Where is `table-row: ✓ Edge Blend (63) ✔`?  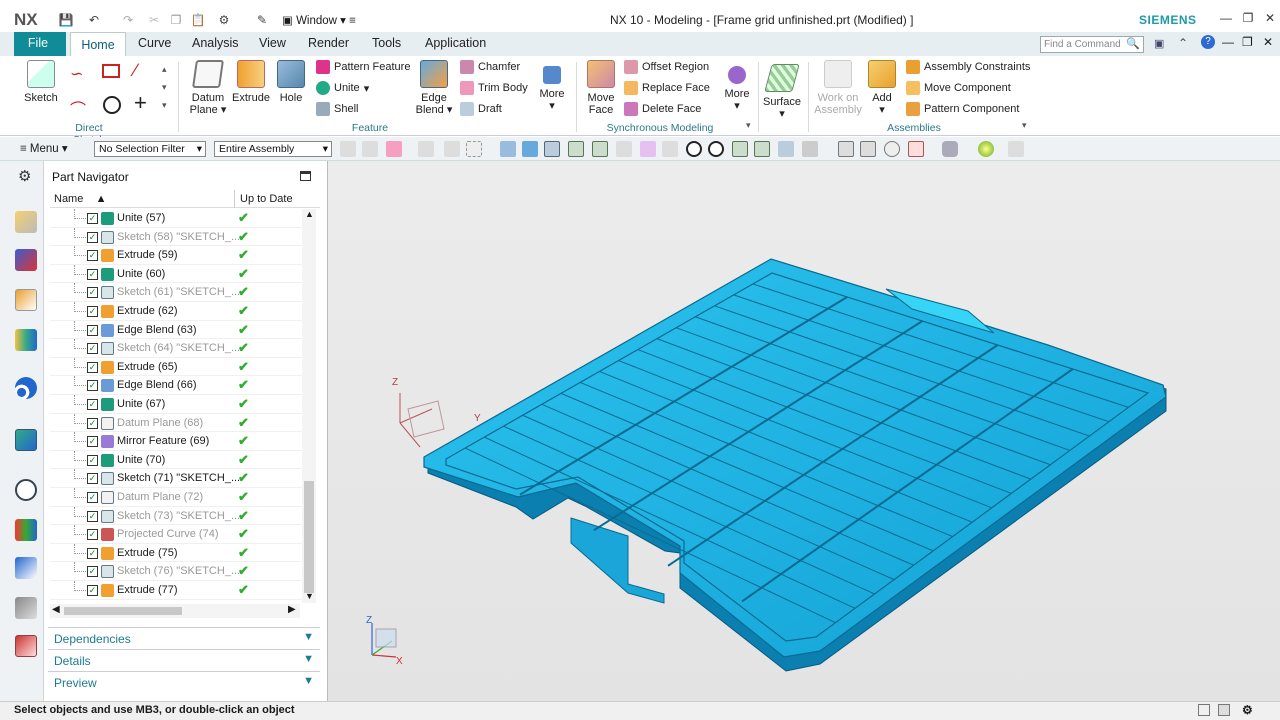 table-row: ✓ Edge Blend (63) ✔ is located at coordinates (177, 330).